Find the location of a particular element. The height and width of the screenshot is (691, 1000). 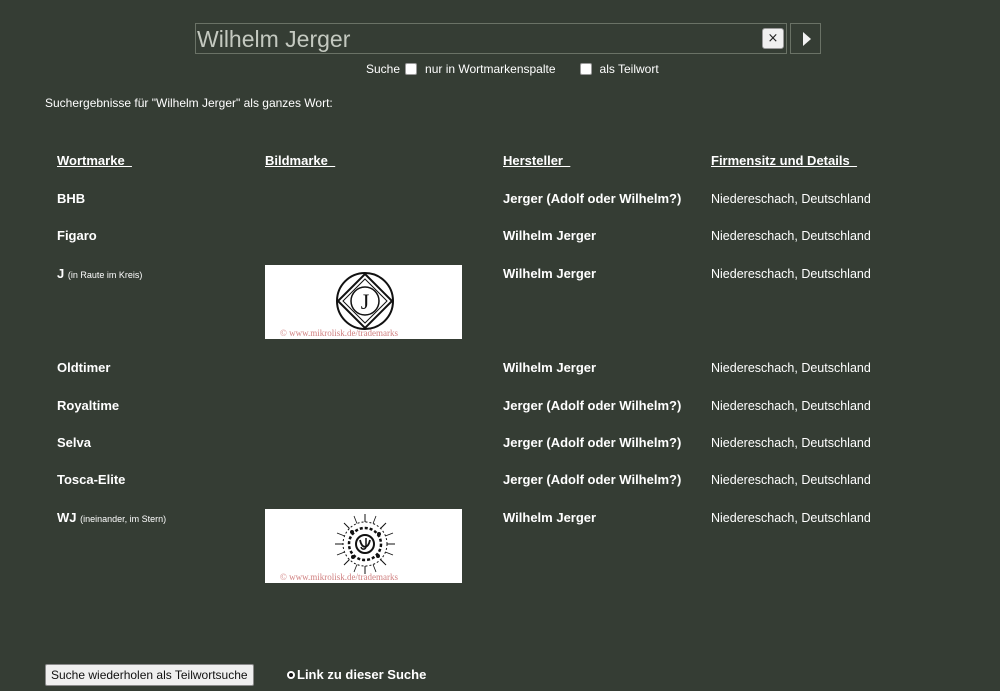

wortmarken-only-checkbox is located at coordinates (411, 69).